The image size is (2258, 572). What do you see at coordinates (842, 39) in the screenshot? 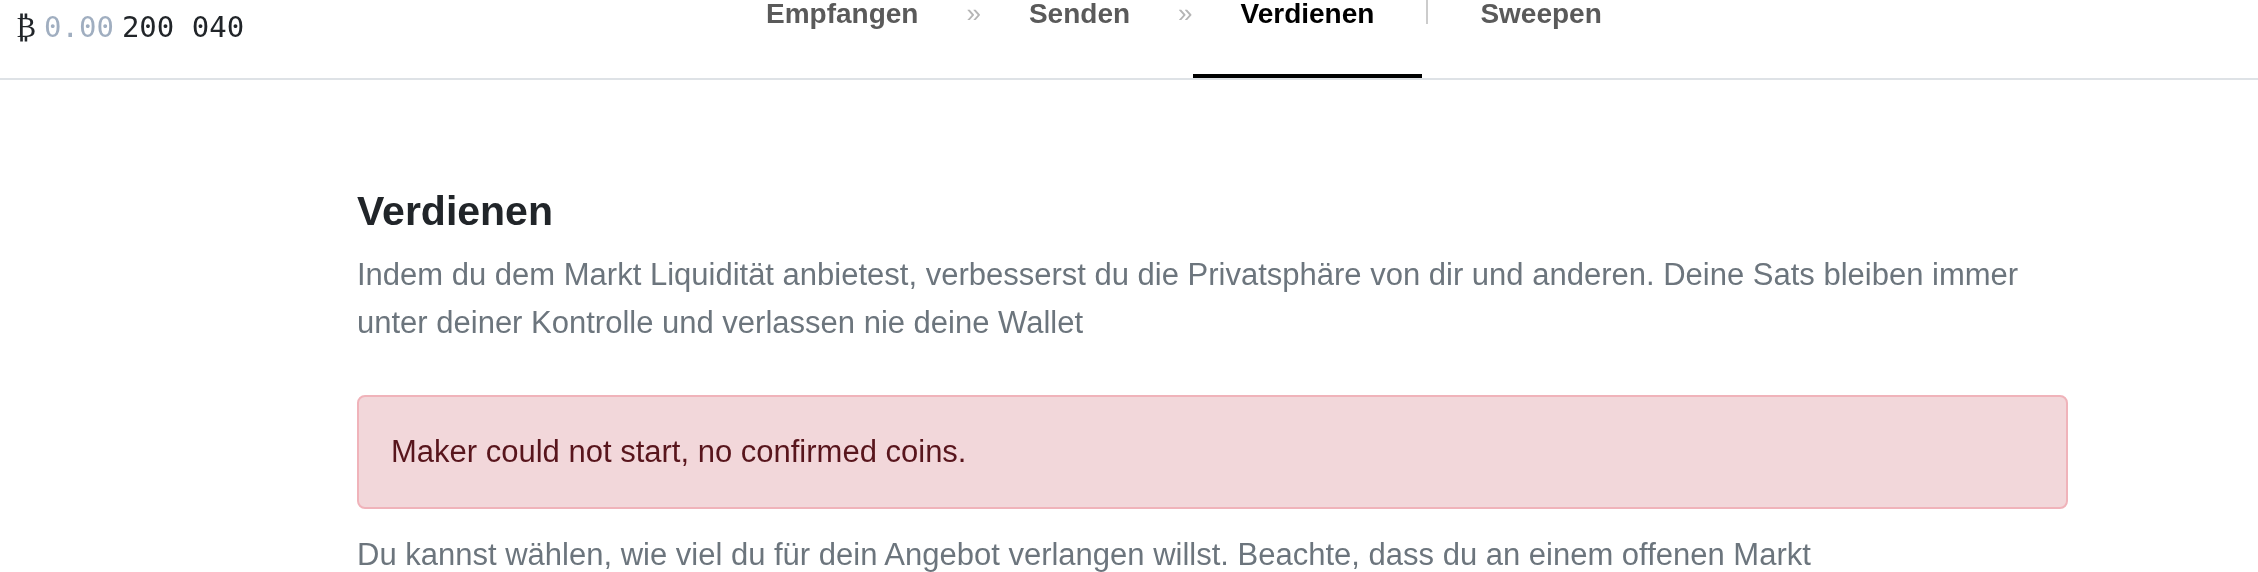
I see `nav-tab: Empfangen` at bounding box center [842, 39].